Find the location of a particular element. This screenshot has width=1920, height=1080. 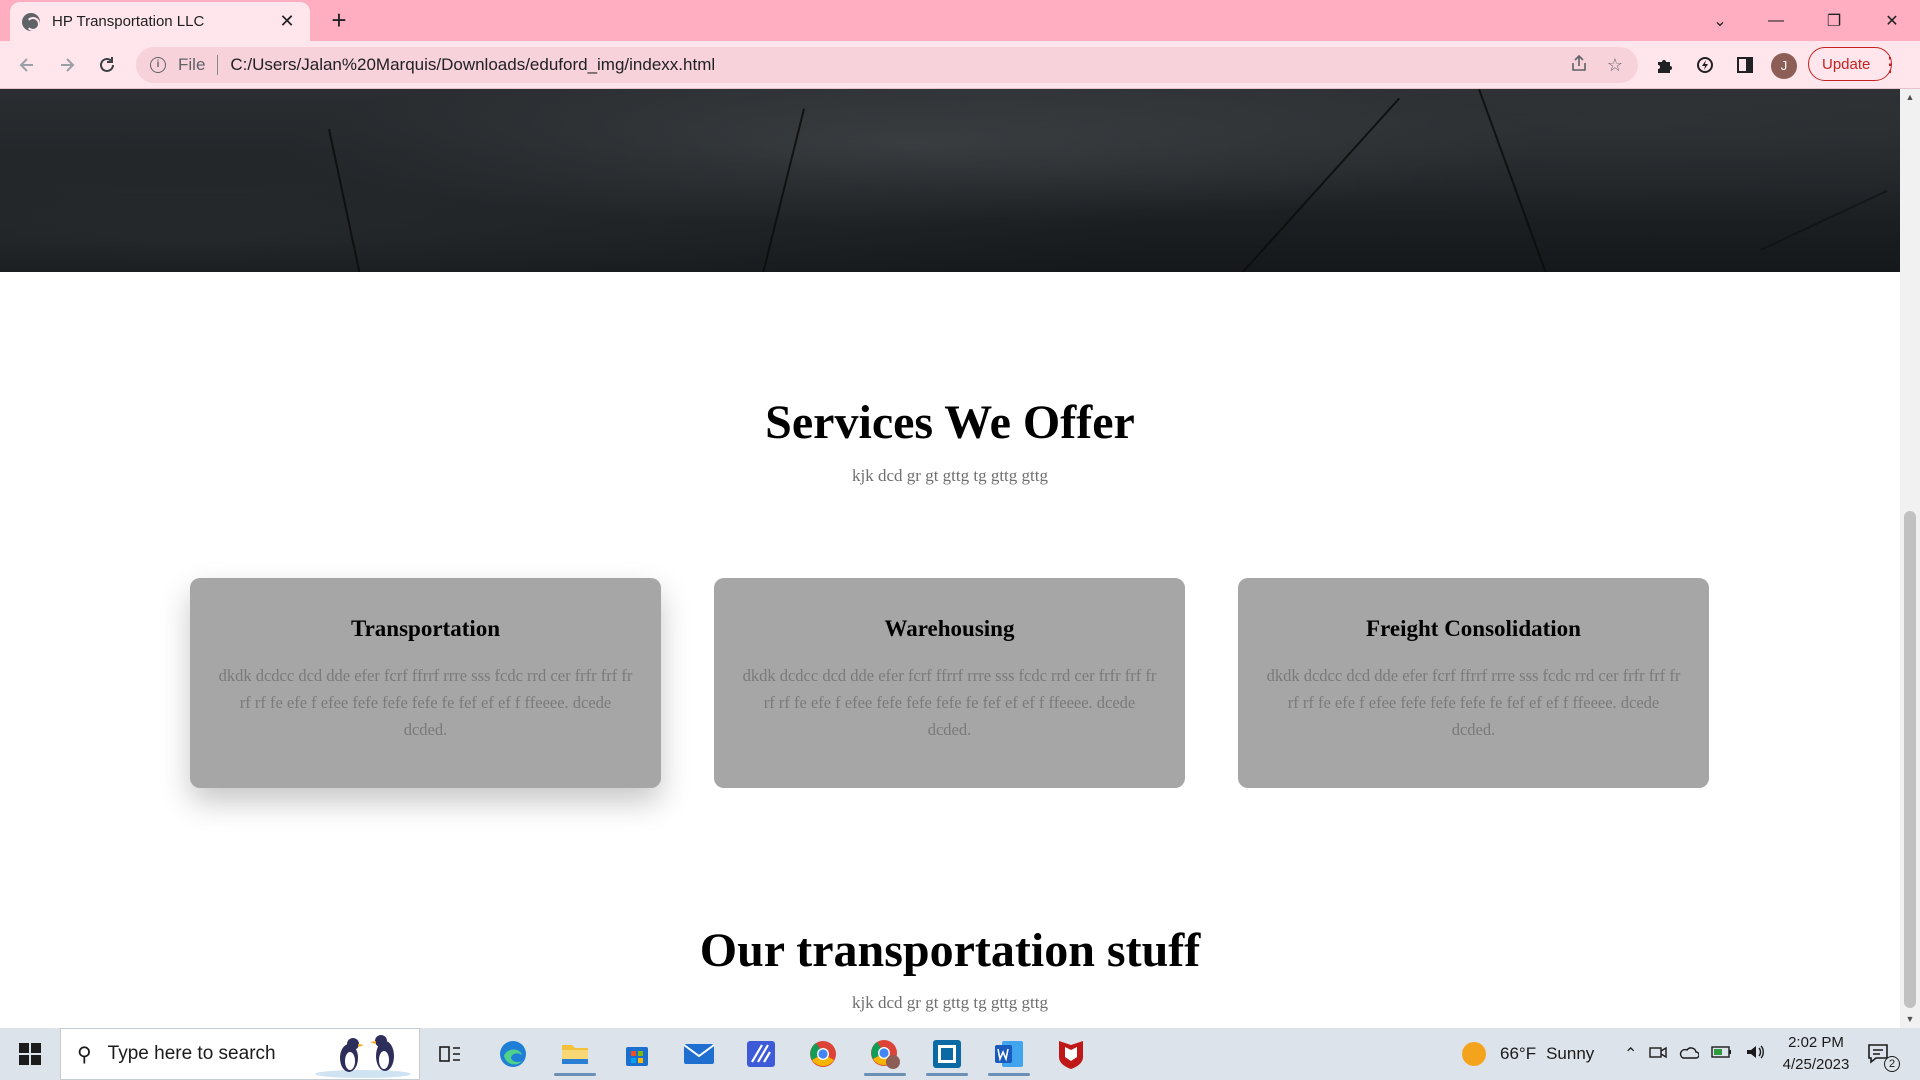

browser-tab: HP Transportation LLC ✕ is located at coordinates (160, 21).